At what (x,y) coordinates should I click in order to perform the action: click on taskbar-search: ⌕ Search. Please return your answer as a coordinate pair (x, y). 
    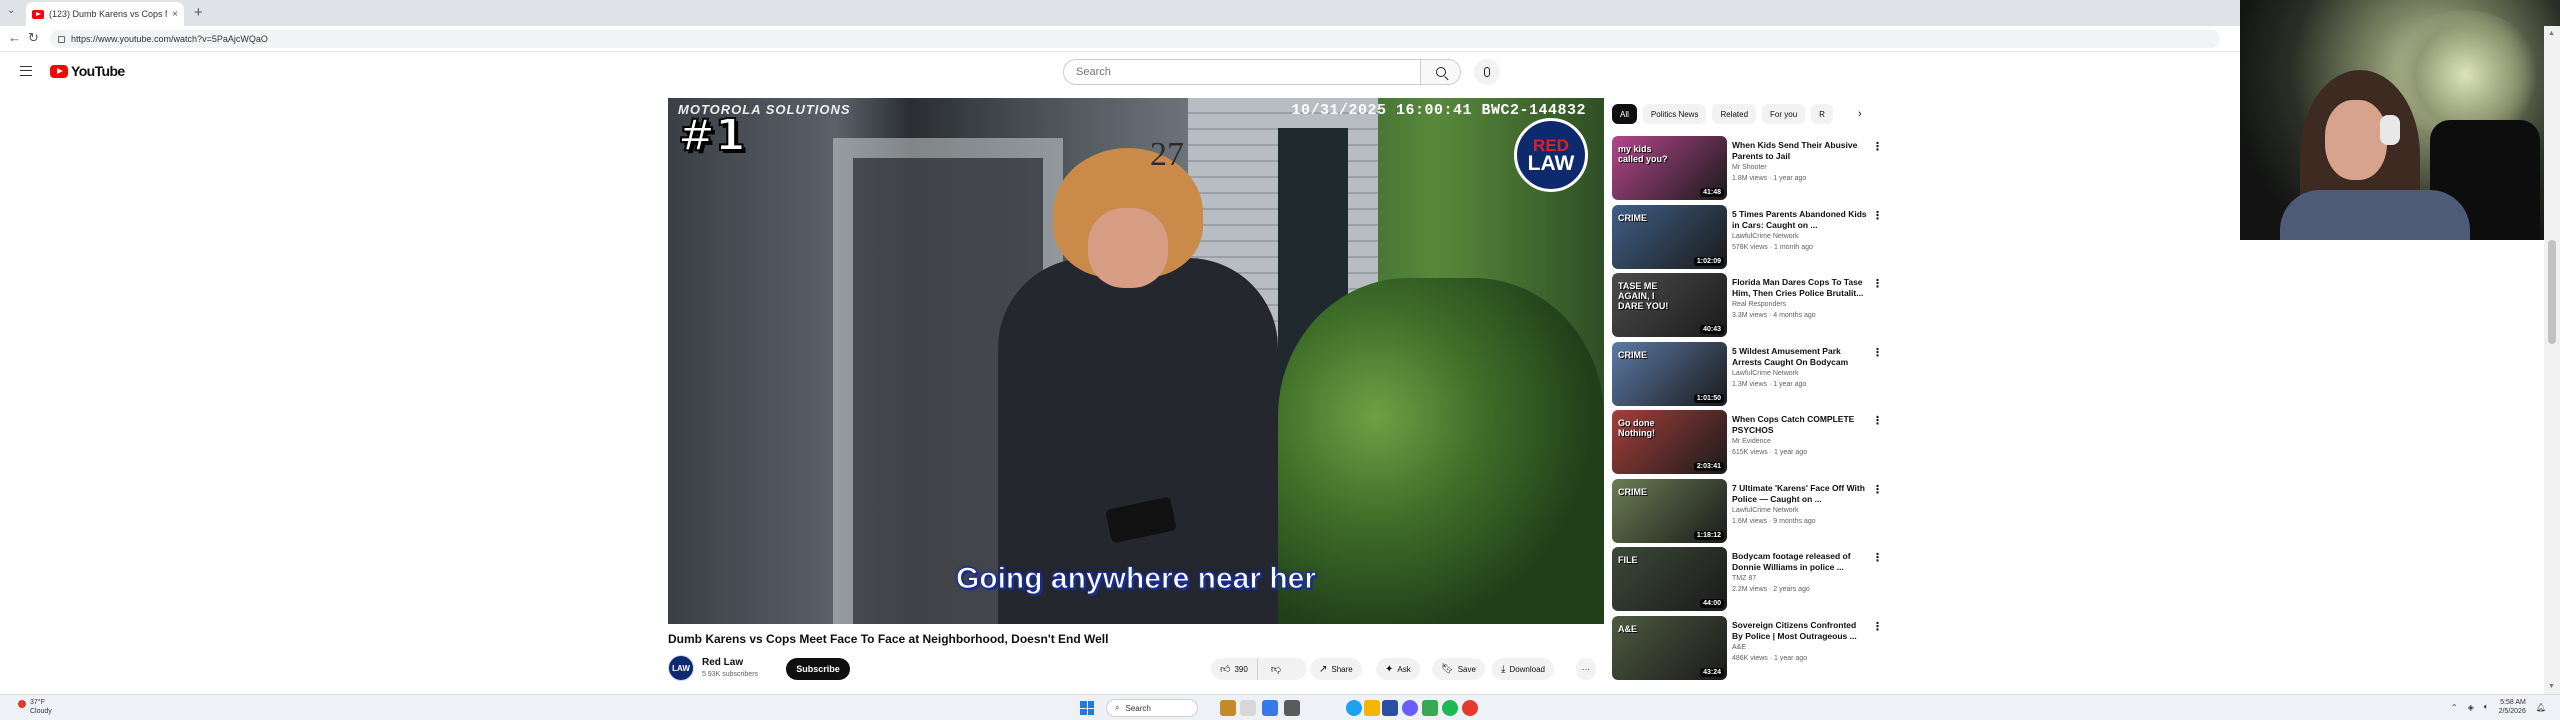
    Looking at the image, I should click on (1152, 708).